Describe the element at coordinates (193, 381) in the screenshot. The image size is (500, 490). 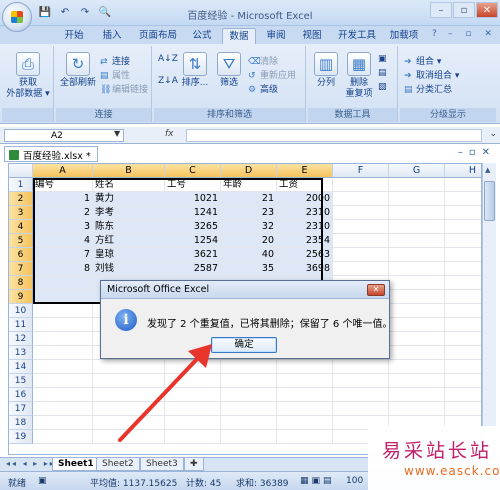
I see `cell-c15` at that location.